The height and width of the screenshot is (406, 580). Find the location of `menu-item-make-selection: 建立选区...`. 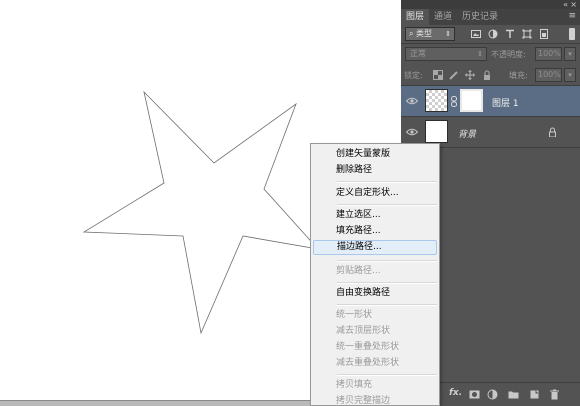

menu-item-make-selection: 建立选区... is located at coordinates (375, 215).